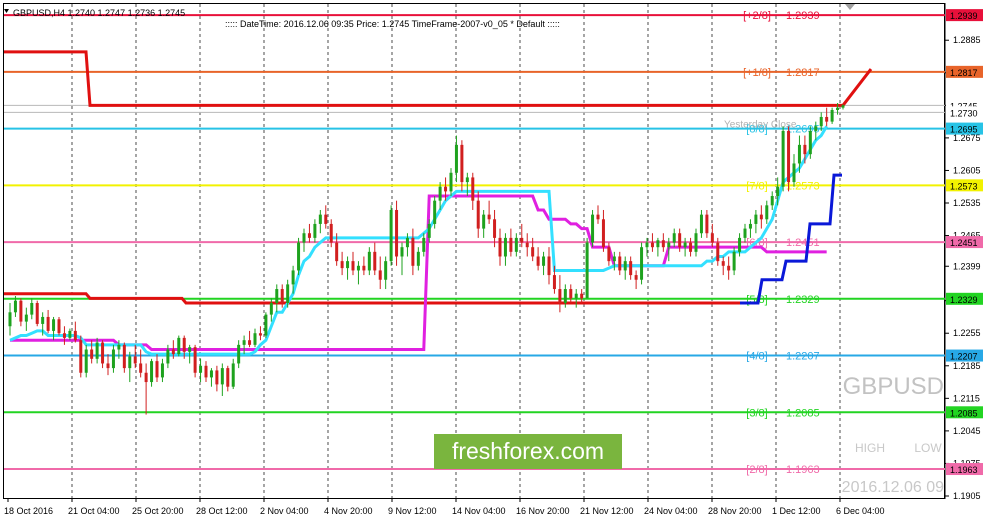 This screenshot has height=530, width=987. What do you see at coordinates (28, 511) in the screenshot?
I see `time-tick-label: 18 Oct 2016` at bounding box center [28, 511].